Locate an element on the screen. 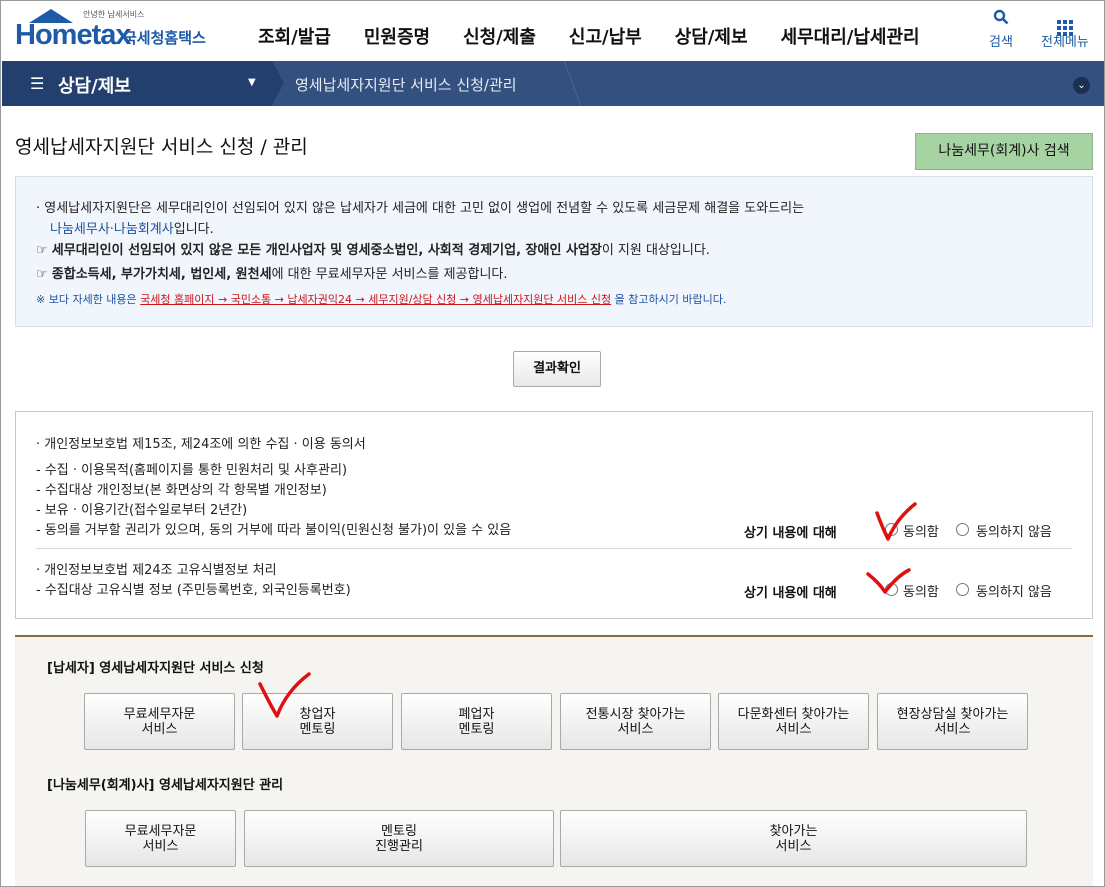 Image resolution: width=1105 pixels, height=887 pixels. info-line-2-text: 이 지원 대상입니다. is located at coordinates (655, 250).